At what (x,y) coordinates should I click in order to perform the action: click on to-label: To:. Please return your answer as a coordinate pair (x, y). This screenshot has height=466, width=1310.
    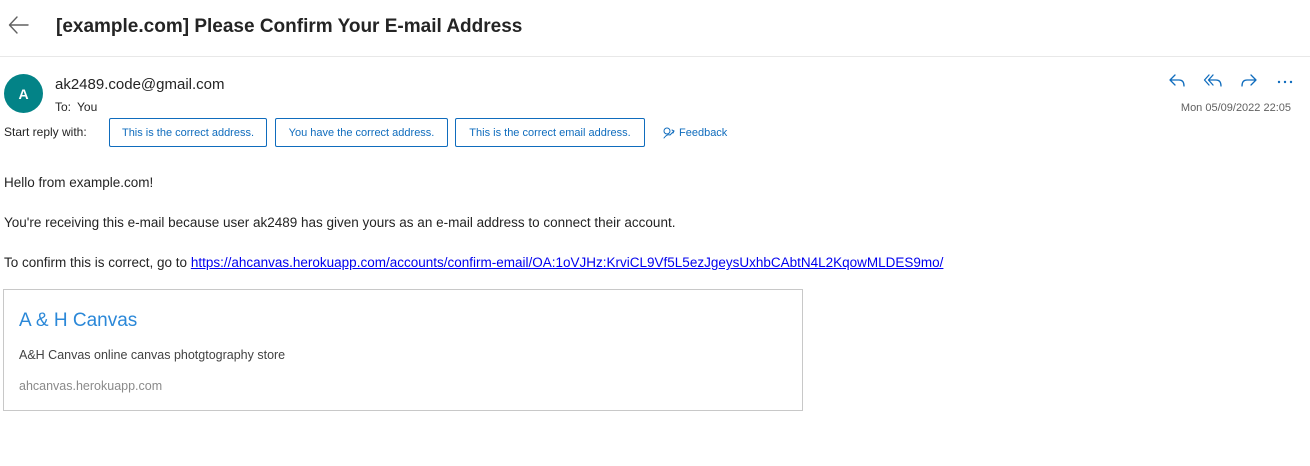
    Looking at the image, I should click on (63, 107).